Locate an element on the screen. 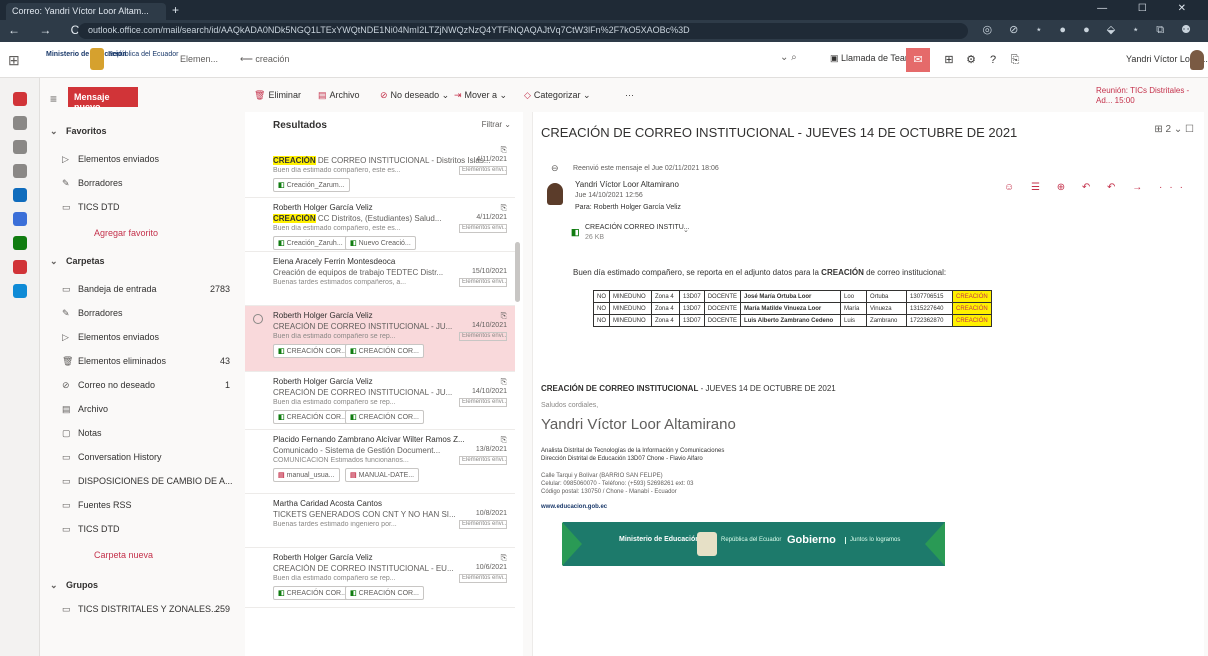 The width and height of the screenshot is (1208, 656). more-apps-icon is located at coordinates (20, 291).